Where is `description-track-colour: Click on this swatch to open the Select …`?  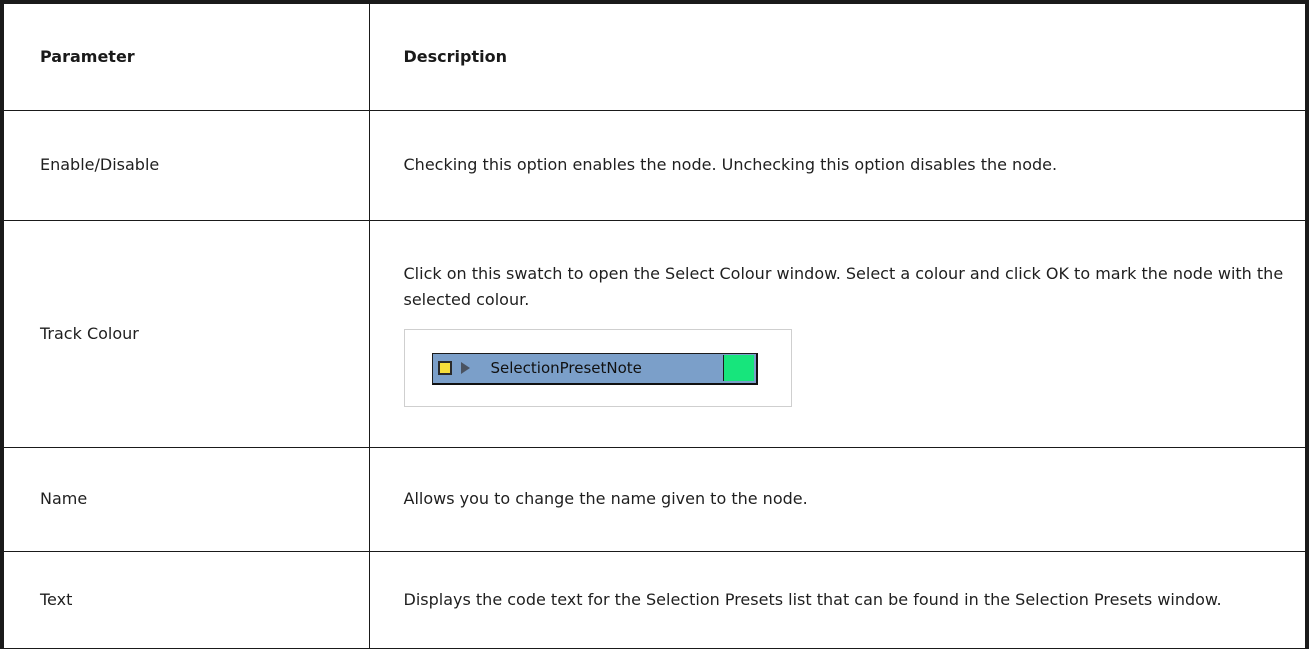
description-track-colour: Click on this swatch to open the Select … is located at coordinates (843, 286).